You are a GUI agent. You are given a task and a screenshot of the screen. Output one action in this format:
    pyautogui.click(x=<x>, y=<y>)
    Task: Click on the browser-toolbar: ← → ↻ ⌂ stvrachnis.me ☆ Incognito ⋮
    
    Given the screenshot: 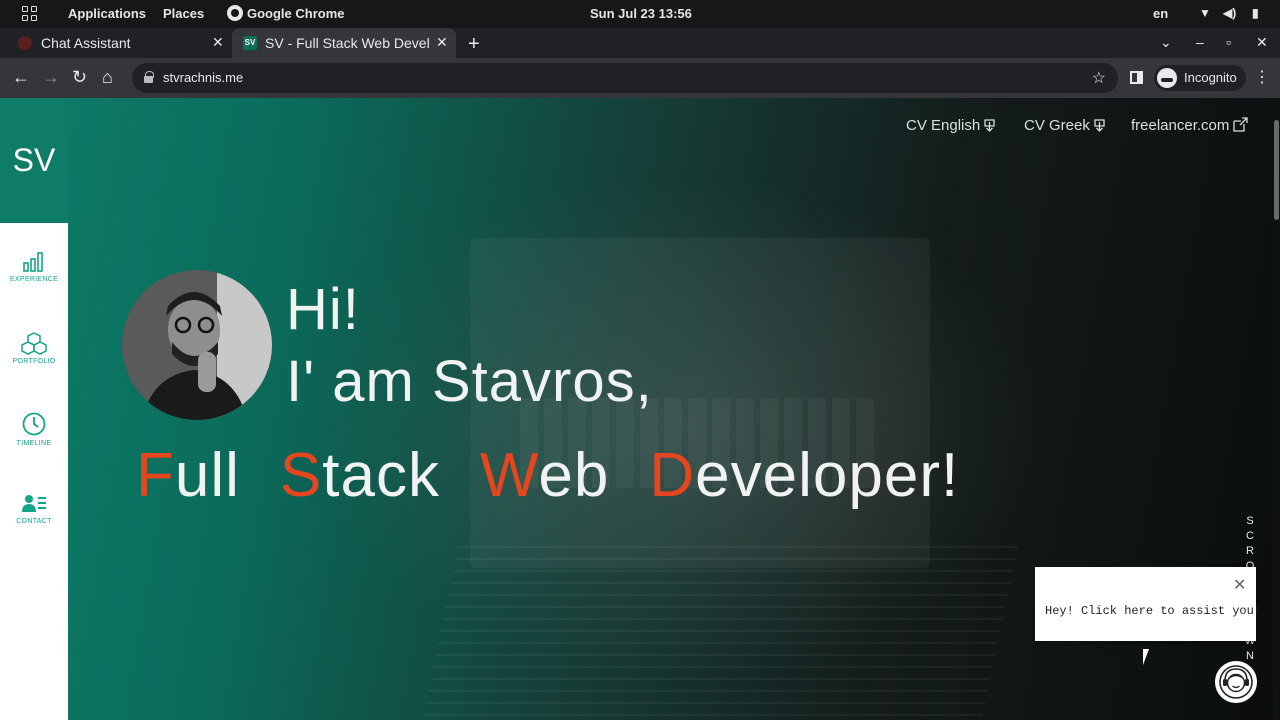 What is the action you would take?
    pyautogui.click(x=640, y=78)
    